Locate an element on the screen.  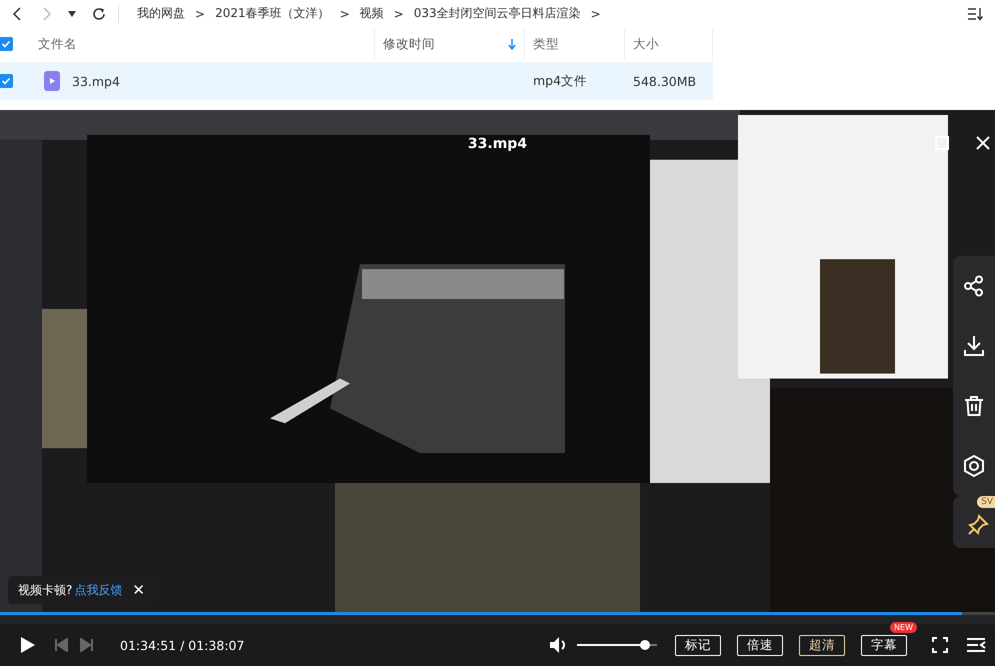
player-button: 标记 is located at coordinates (698, 645).